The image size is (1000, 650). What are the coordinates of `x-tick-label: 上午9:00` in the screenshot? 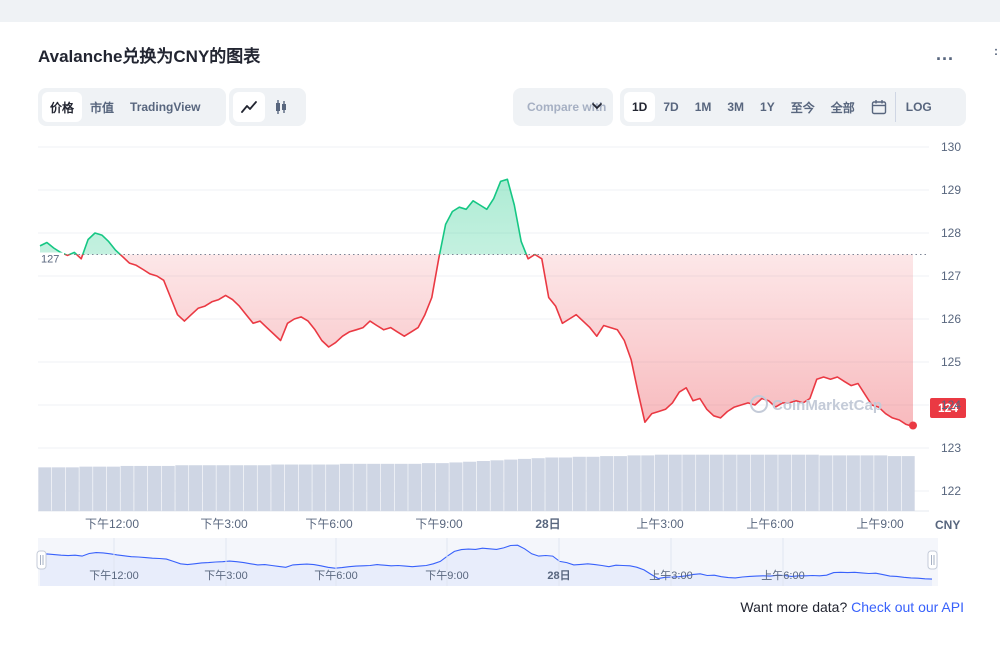 It's located at (880, 524).